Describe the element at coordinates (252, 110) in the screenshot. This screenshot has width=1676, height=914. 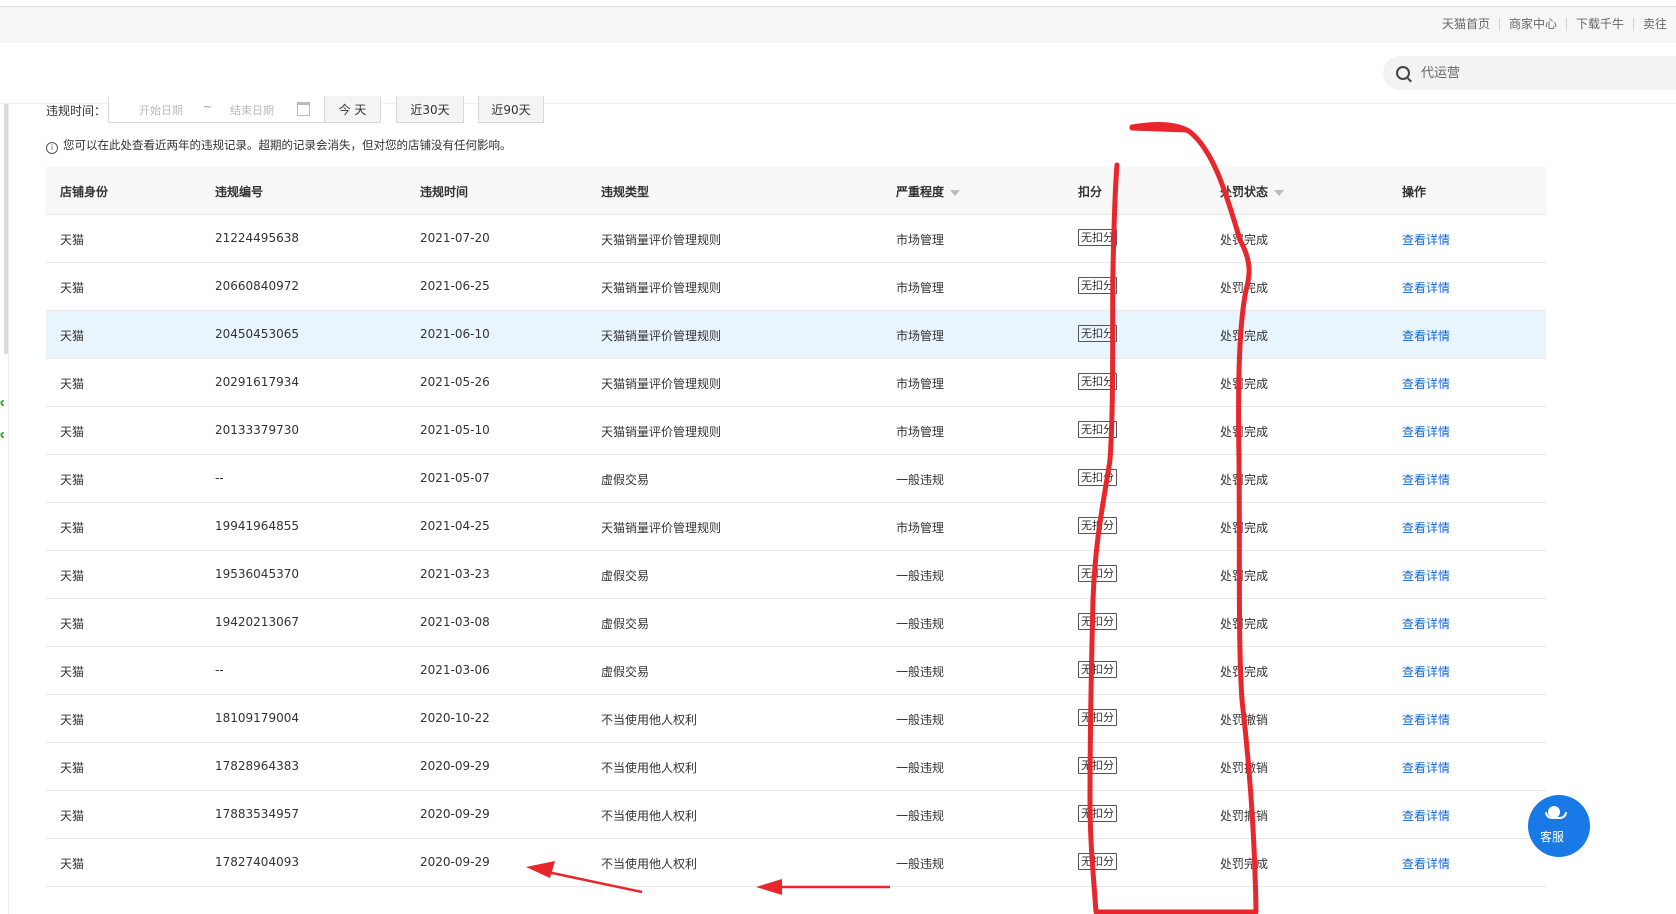
I see `end-date-input: 结束日期` at that location.